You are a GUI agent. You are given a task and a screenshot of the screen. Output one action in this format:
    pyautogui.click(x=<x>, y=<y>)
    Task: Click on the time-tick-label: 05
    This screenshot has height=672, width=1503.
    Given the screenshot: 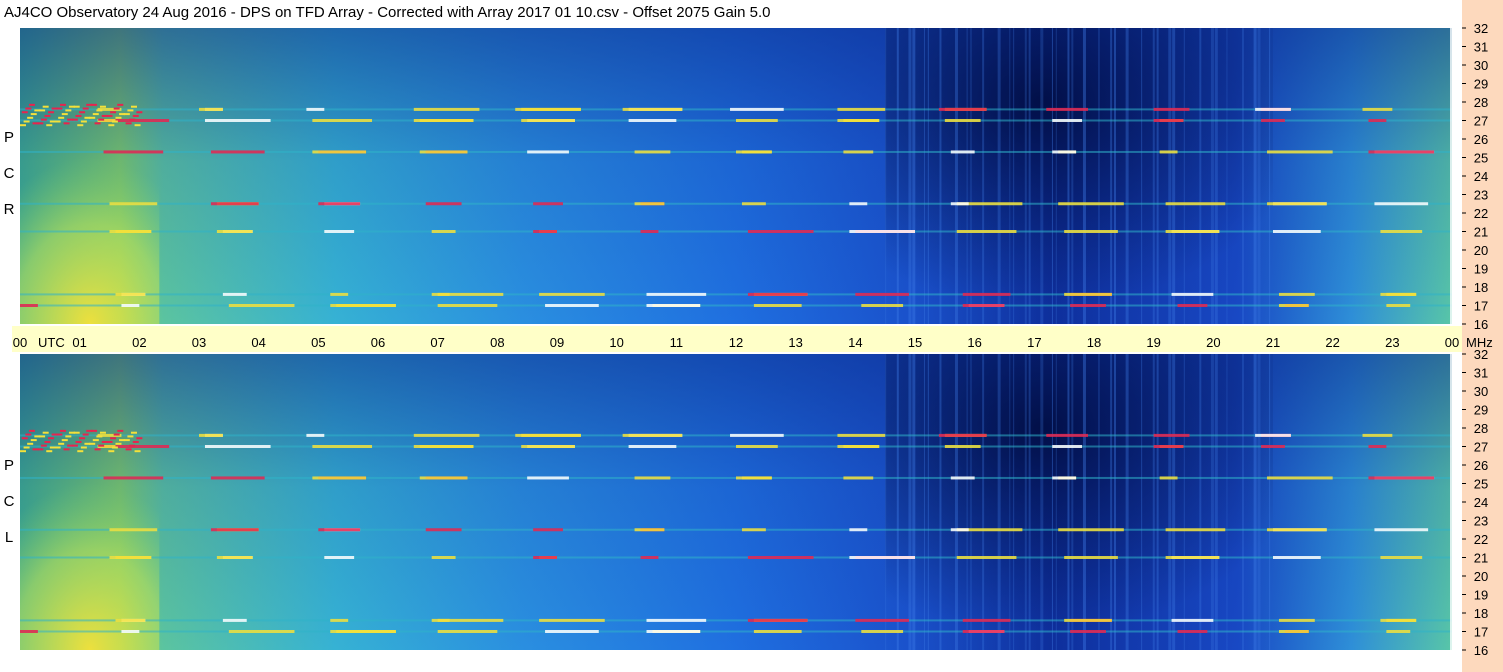 What is the action you would take?
    pyautogui.click(x=318, y=342)
    